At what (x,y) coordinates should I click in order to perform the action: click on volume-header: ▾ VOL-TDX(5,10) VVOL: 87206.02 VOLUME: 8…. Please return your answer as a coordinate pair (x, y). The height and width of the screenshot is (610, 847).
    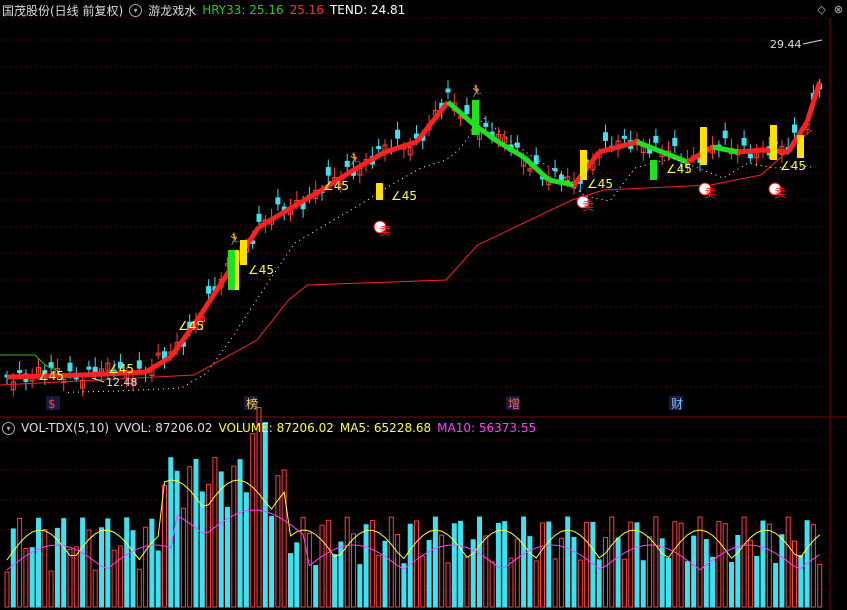
    Looking at the image, I should click on (272, 428).